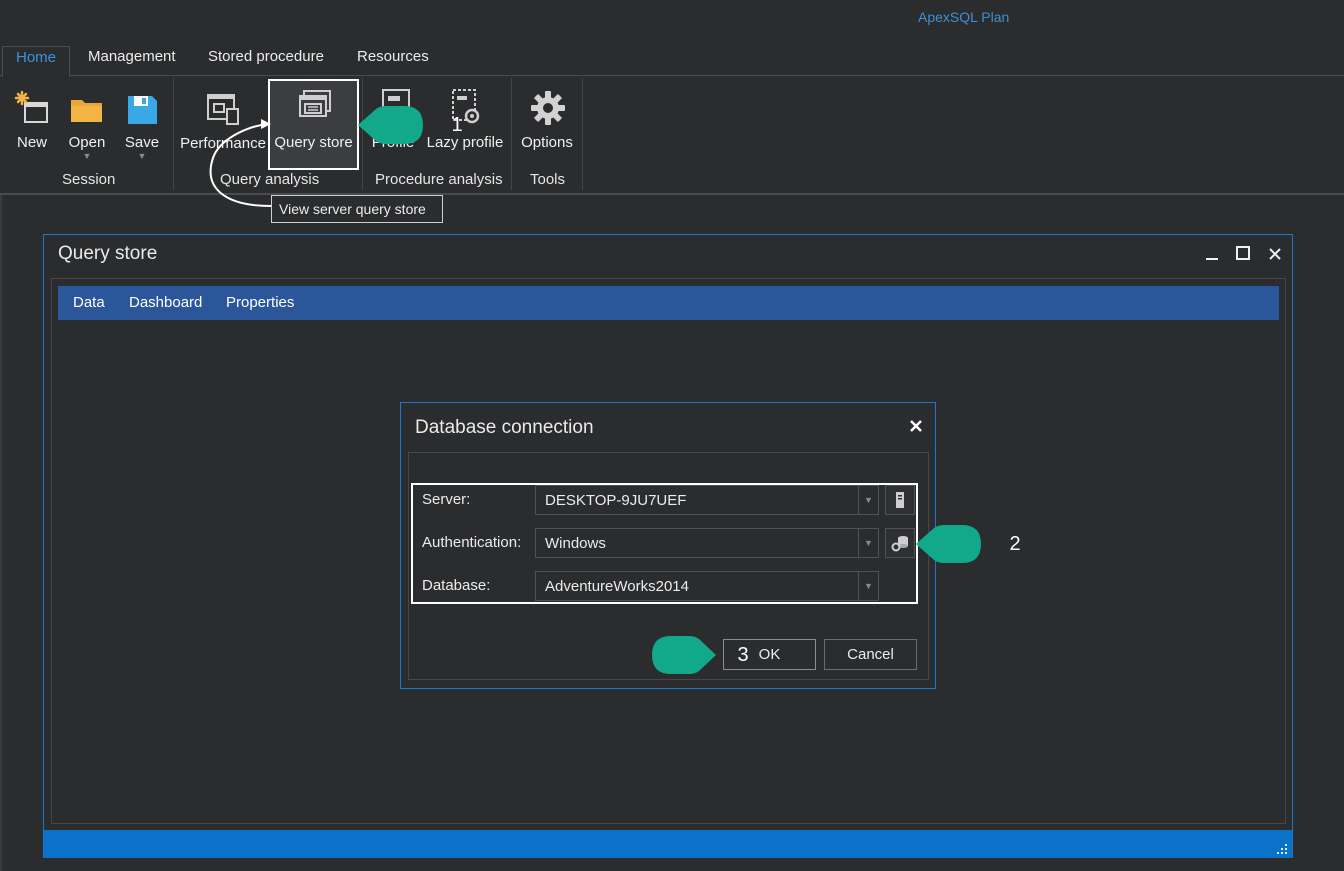 Image resolution: width=1344 pixels, height=871 pixels. What do you see at coordinates (968, 544) in the screenshot?
I see `callout-2: 2` at bounding box center [968, 544].